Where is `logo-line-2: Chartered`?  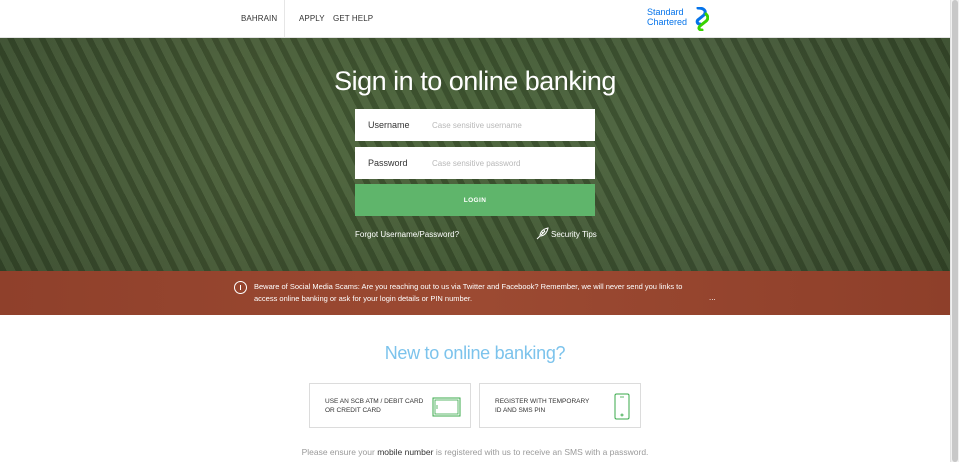
logo-line-2: Chartered is located at coordinates (667, 22).